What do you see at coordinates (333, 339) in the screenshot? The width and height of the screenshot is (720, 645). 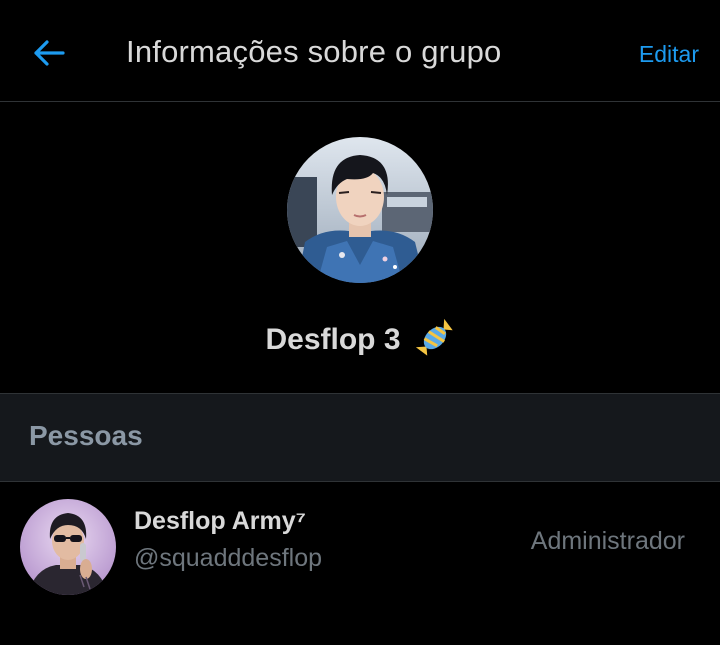 I see `group-name: Desflop 3` at bounding box center [333, 339].